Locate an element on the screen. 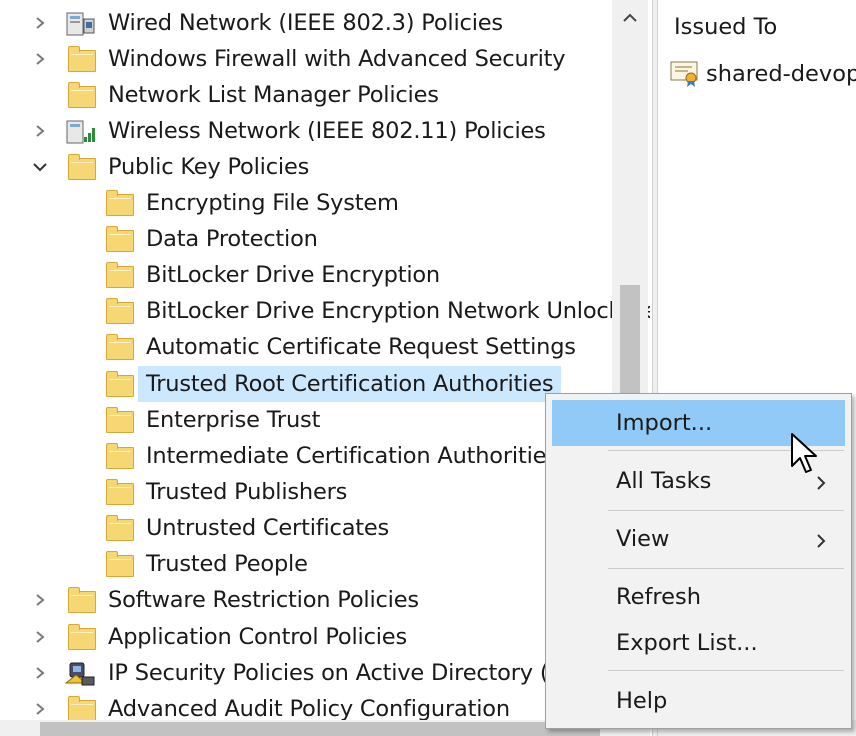  tree-item-encrypting-file-system: Encrypting File System is located at coordinates (320, 203).